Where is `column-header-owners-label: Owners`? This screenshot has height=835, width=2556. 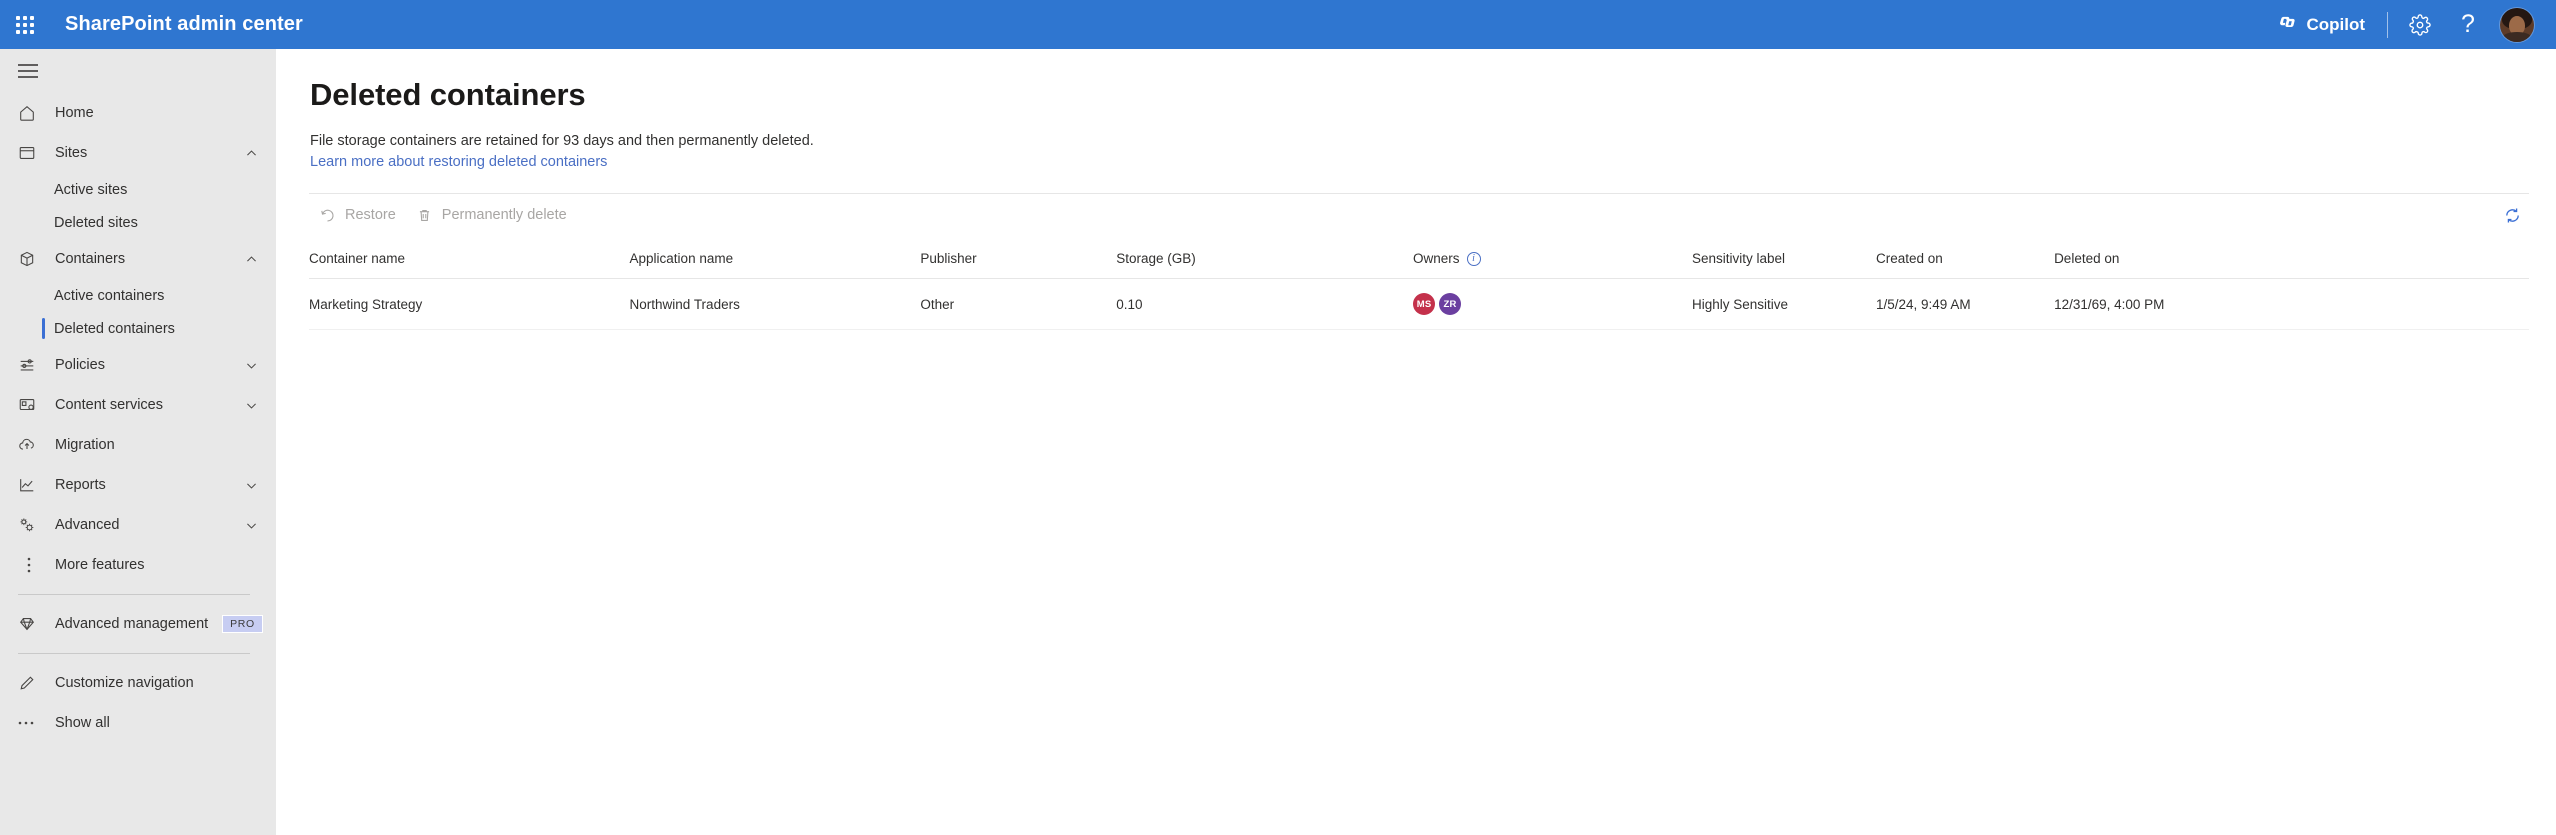 column-header-owners-label: Owners is located at coordinates (1436, 259).